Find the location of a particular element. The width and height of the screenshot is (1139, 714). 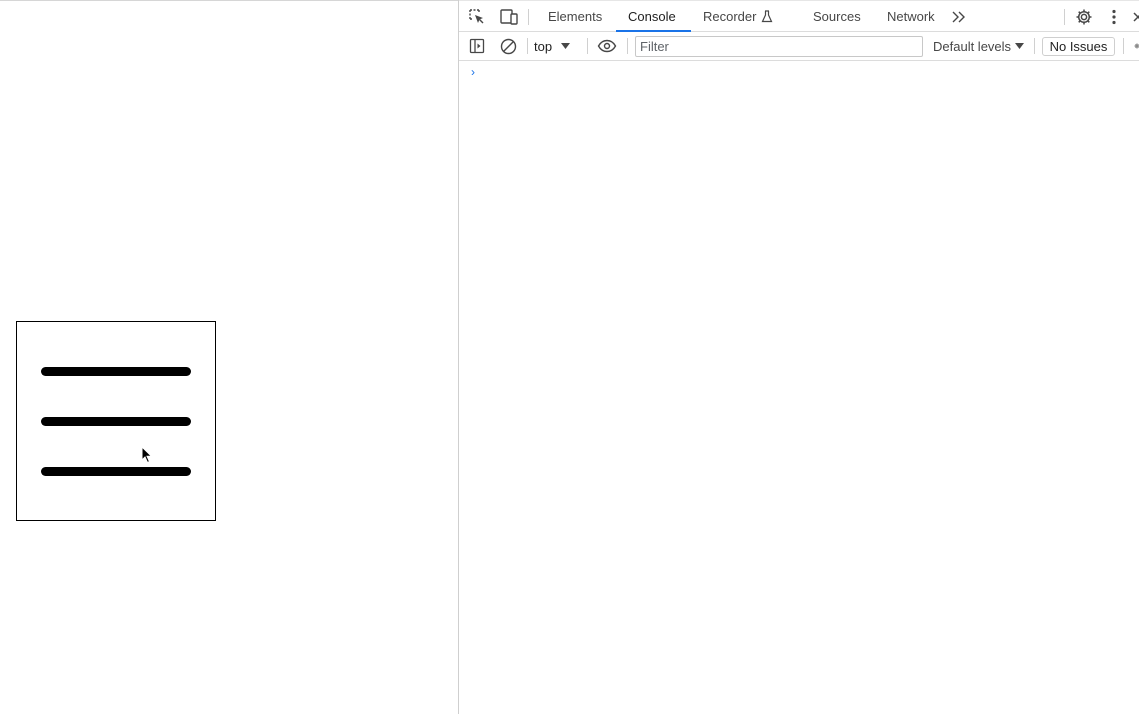

live-expression-eye-icon is located at coordinates (607, 46).